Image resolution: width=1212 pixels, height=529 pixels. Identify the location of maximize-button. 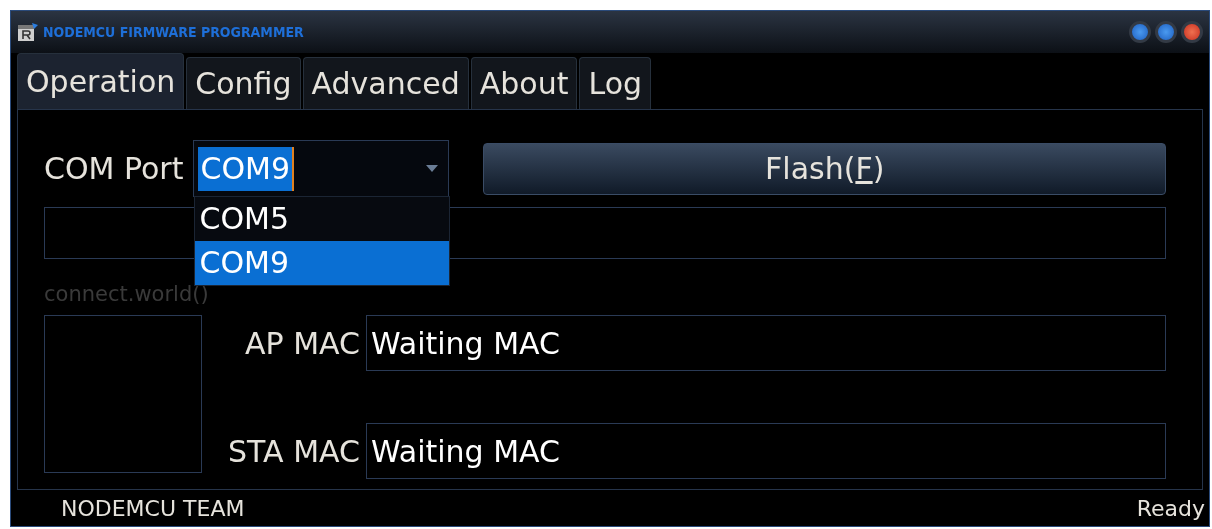
(1166, 32).